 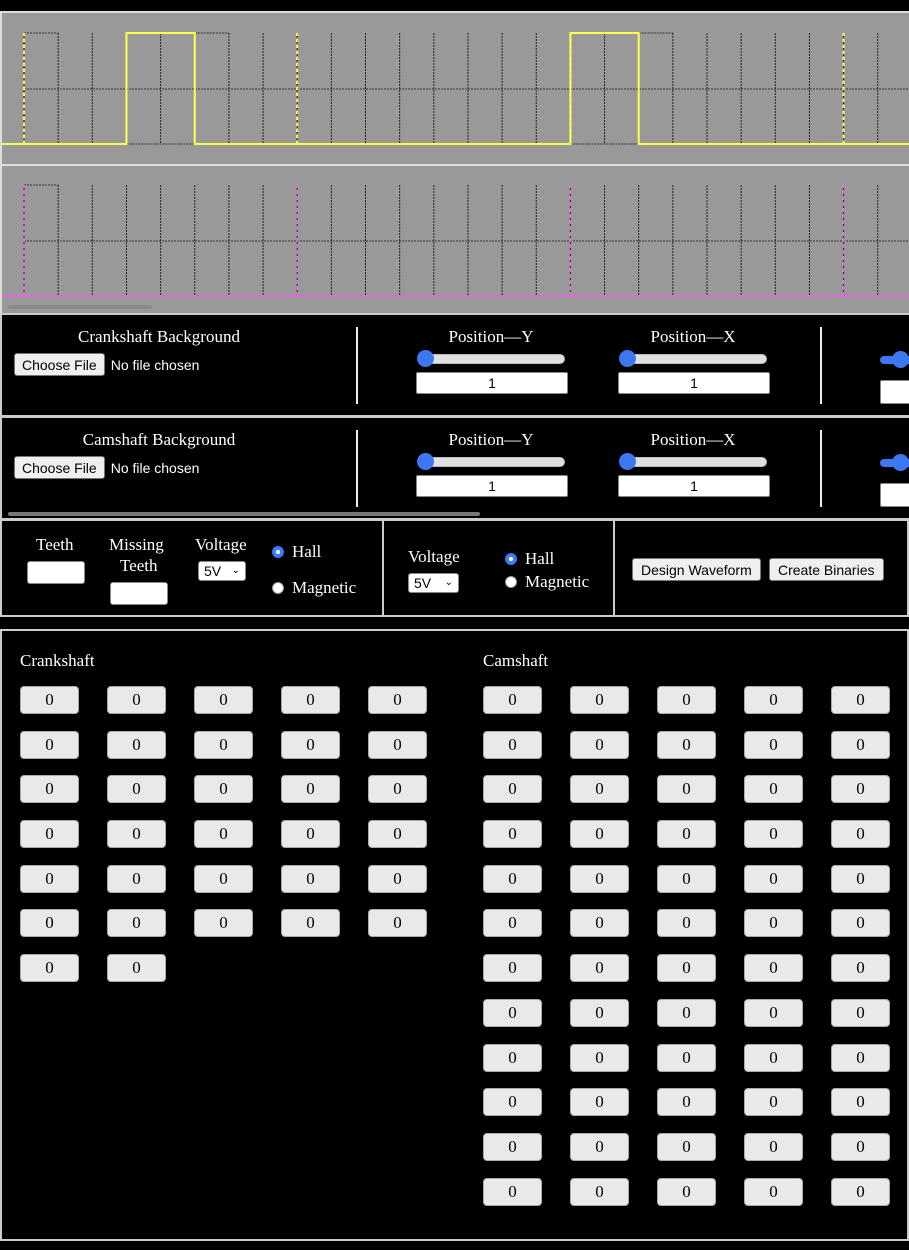 What do you see at coordinates (491, 461) in the screenshot?
I see `camshaft-position-y-slider` at bounding box center [491, 461].